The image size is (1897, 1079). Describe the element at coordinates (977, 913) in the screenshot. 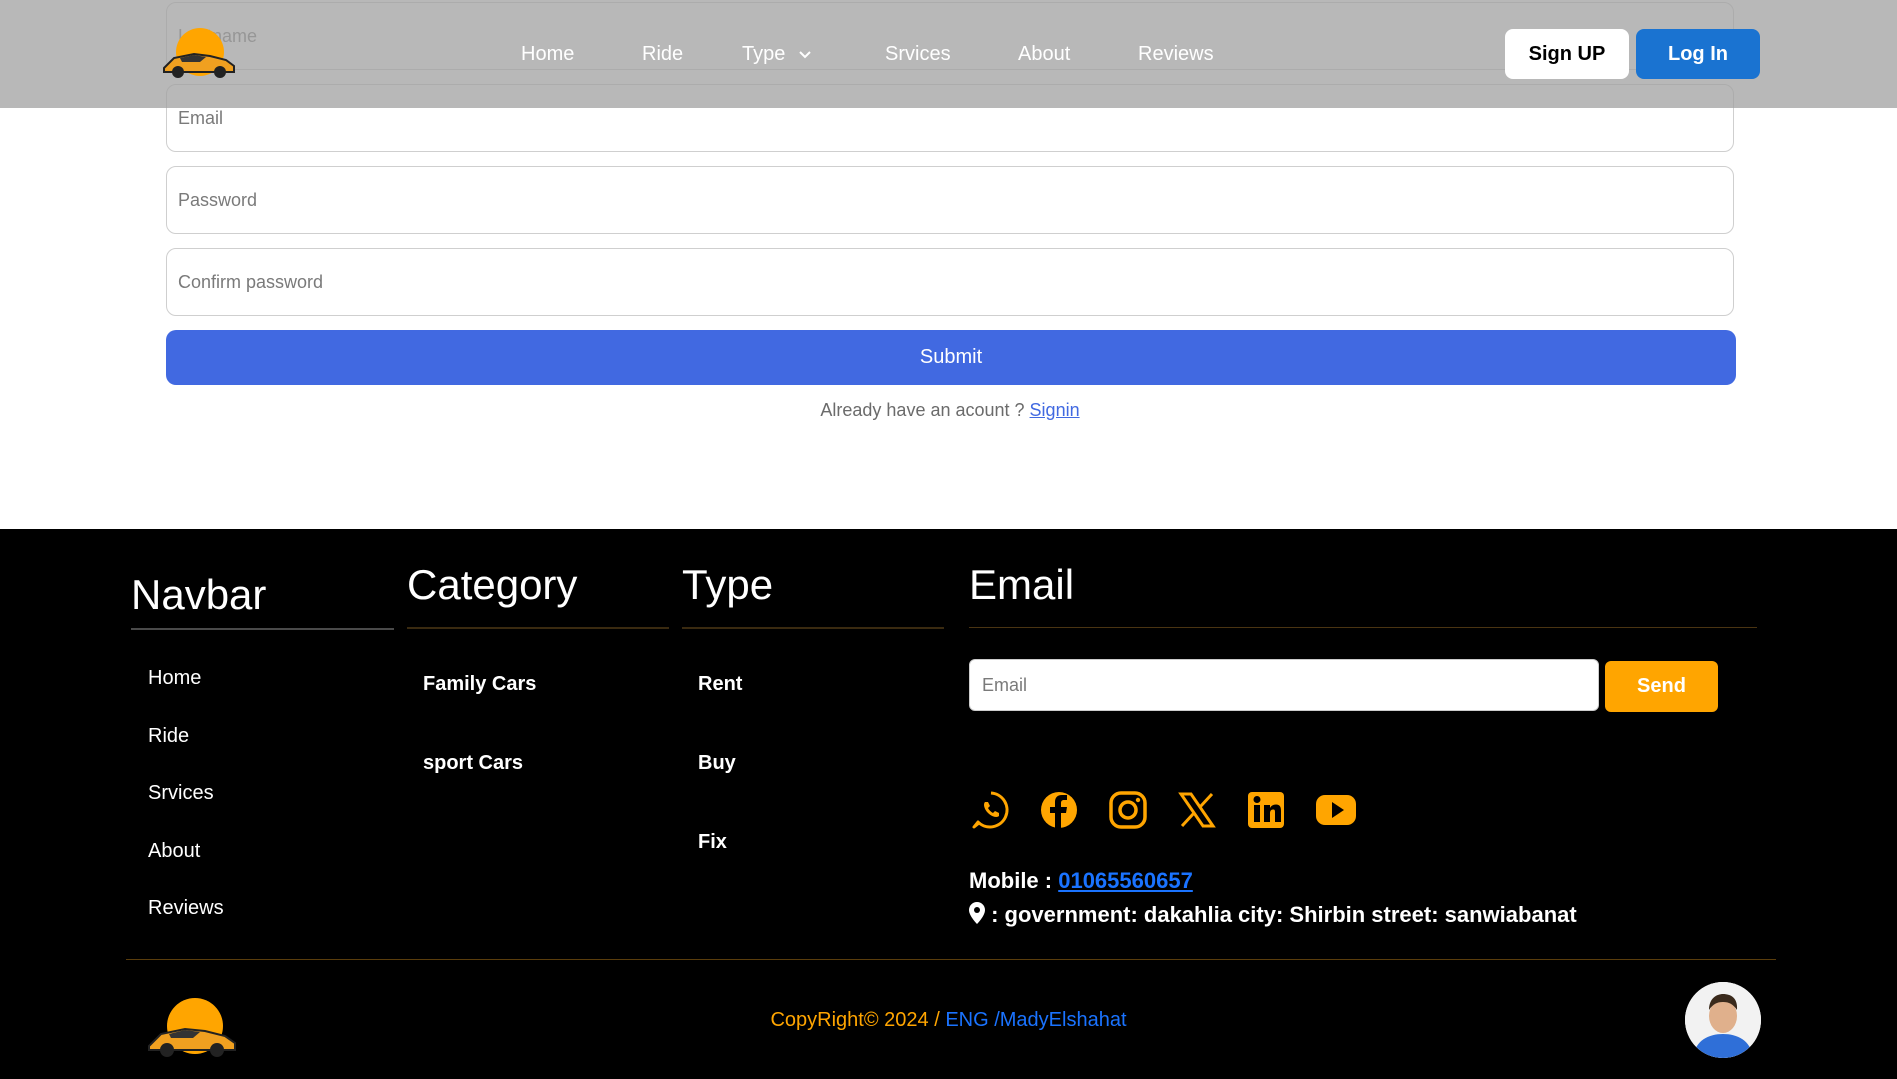

I see `map-pin-icon` at that location.